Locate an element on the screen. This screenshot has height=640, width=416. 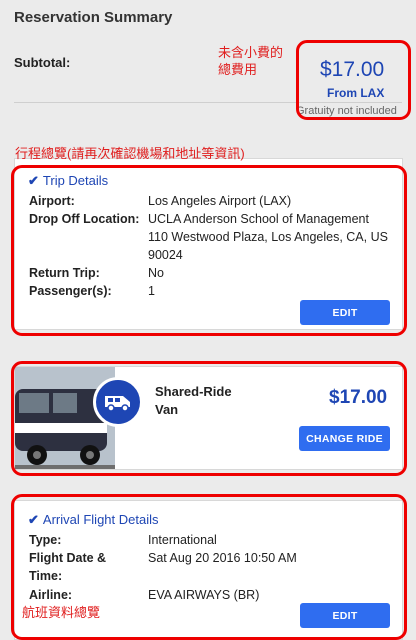
edit-flight-button: EDIT is located at coordinates (345, 615).